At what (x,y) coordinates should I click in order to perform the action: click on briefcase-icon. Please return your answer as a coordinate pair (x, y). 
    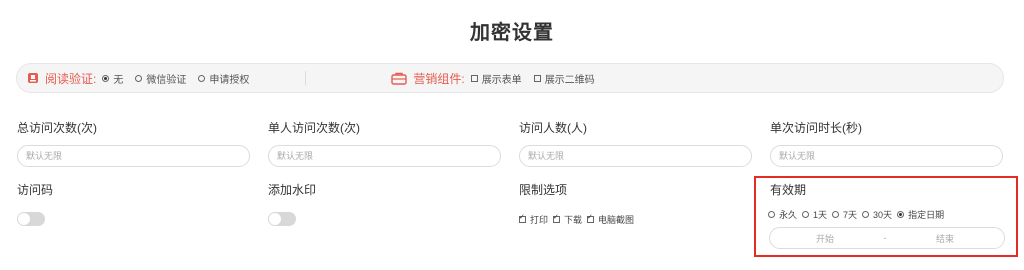
    Looking at the image, I should click on (399, 78).